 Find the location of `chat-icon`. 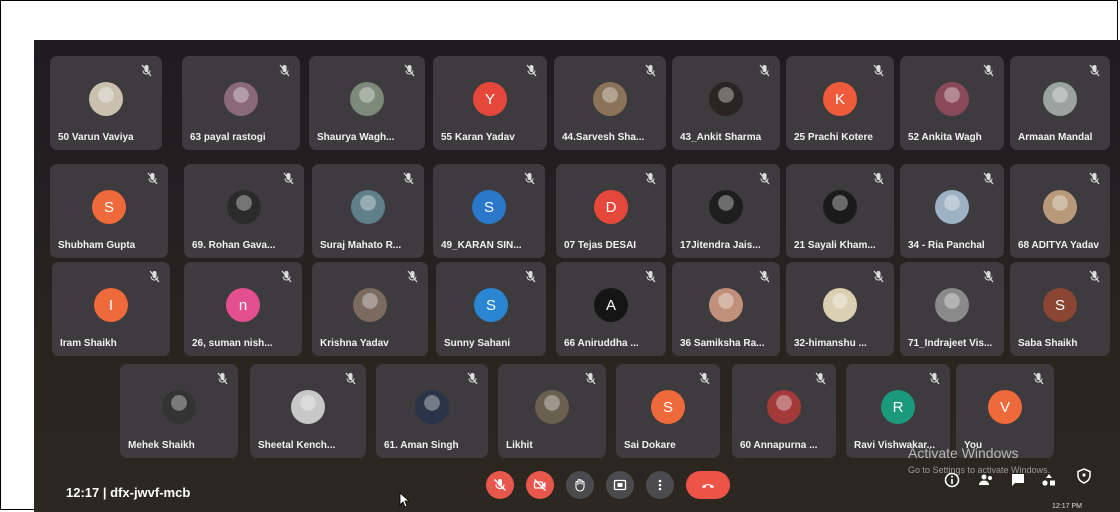

chat-icon is located at coordinates (1018, 480).